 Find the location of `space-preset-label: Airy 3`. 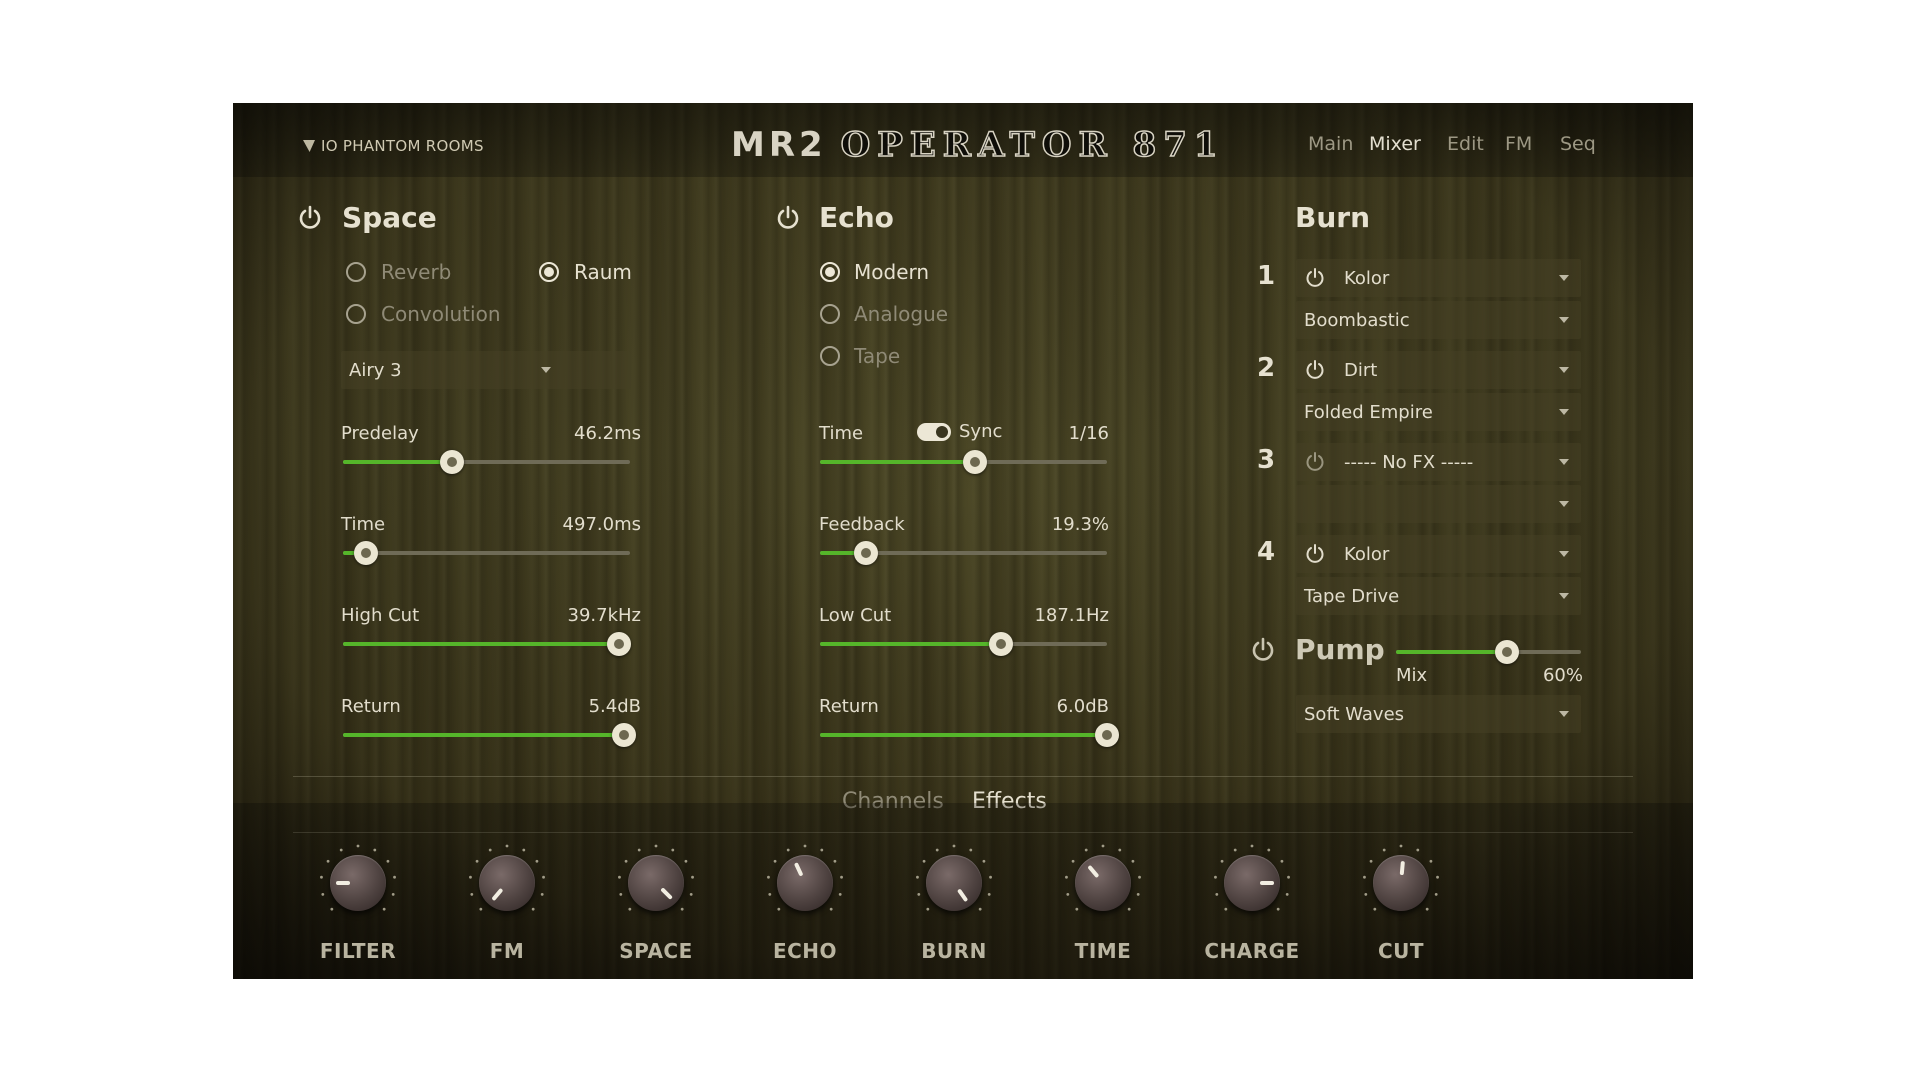

space-preset-label: Airy 3 is located at coordinates (375, 370).